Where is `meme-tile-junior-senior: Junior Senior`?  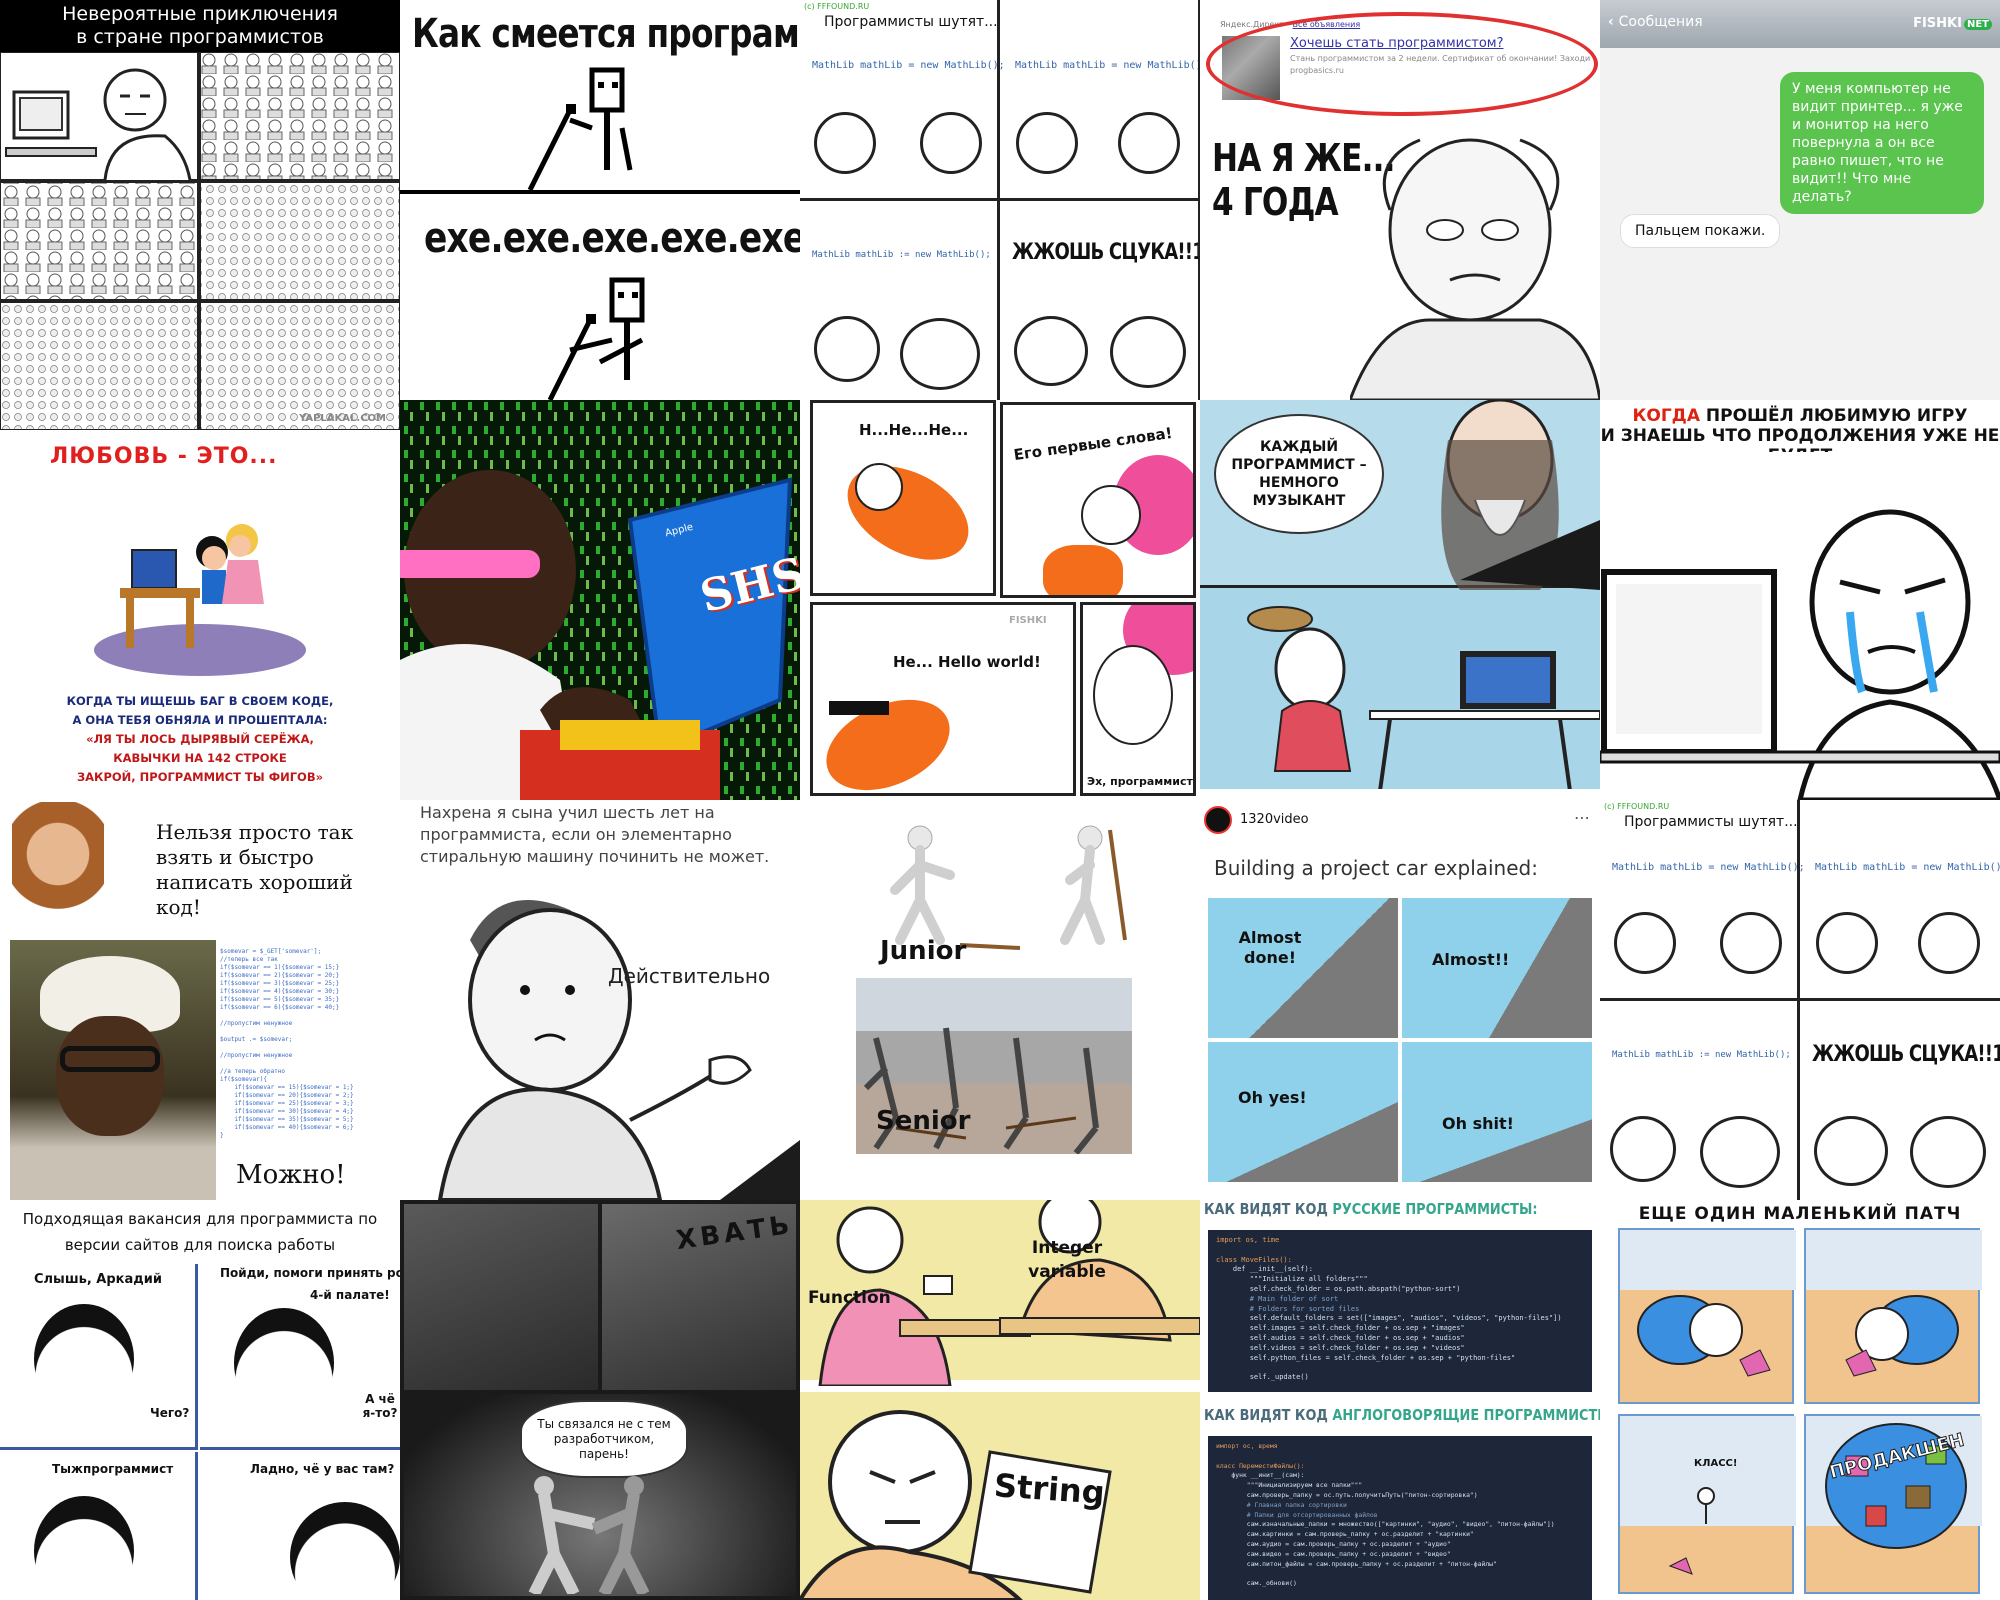 meme-tile-junior-senior: Junior Senior is located at coordinates (1000, 1000).